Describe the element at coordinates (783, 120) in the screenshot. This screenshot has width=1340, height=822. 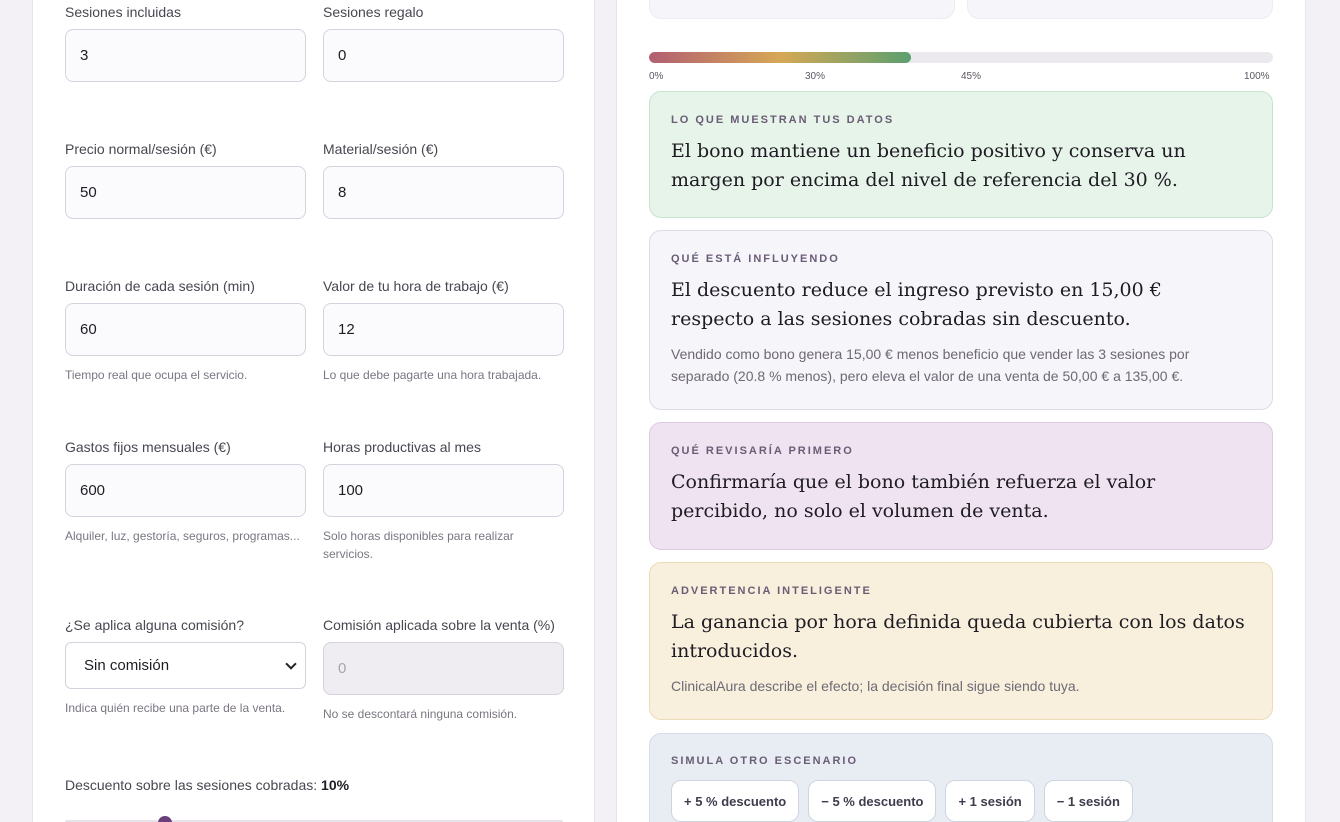
I see `data-insight-kicker: Lo que muestran tus datos` at that location.